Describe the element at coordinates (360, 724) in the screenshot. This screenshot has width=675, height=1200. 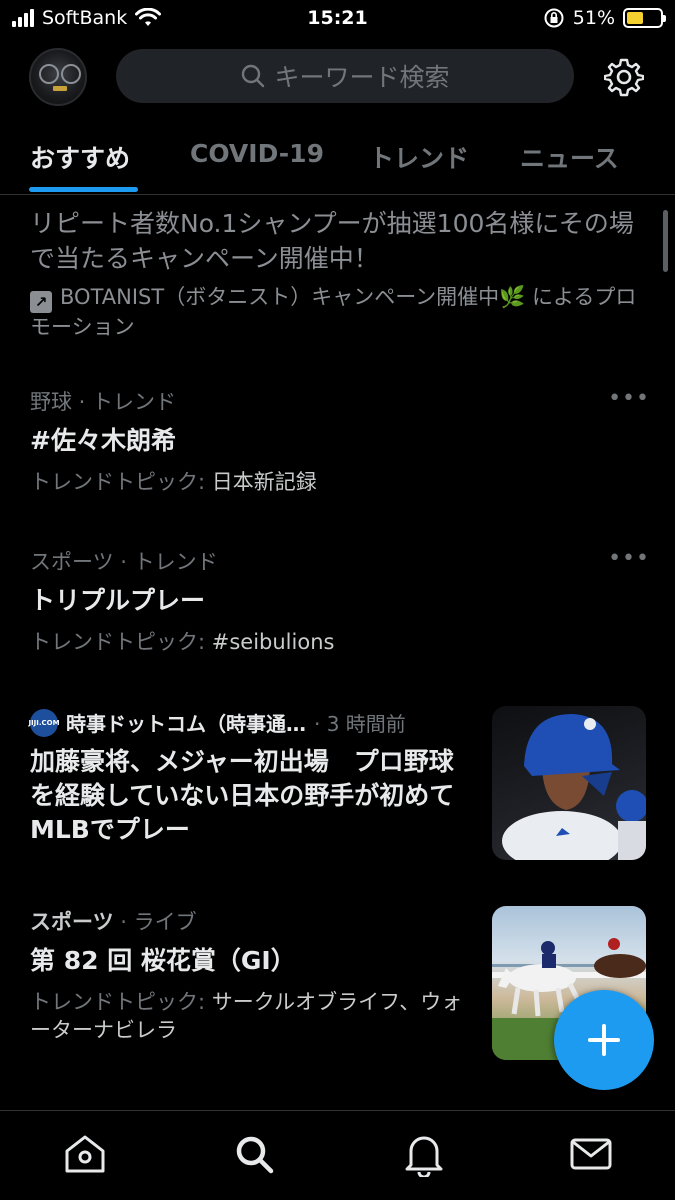
I see `news-time: · 3 時間前` at that location.